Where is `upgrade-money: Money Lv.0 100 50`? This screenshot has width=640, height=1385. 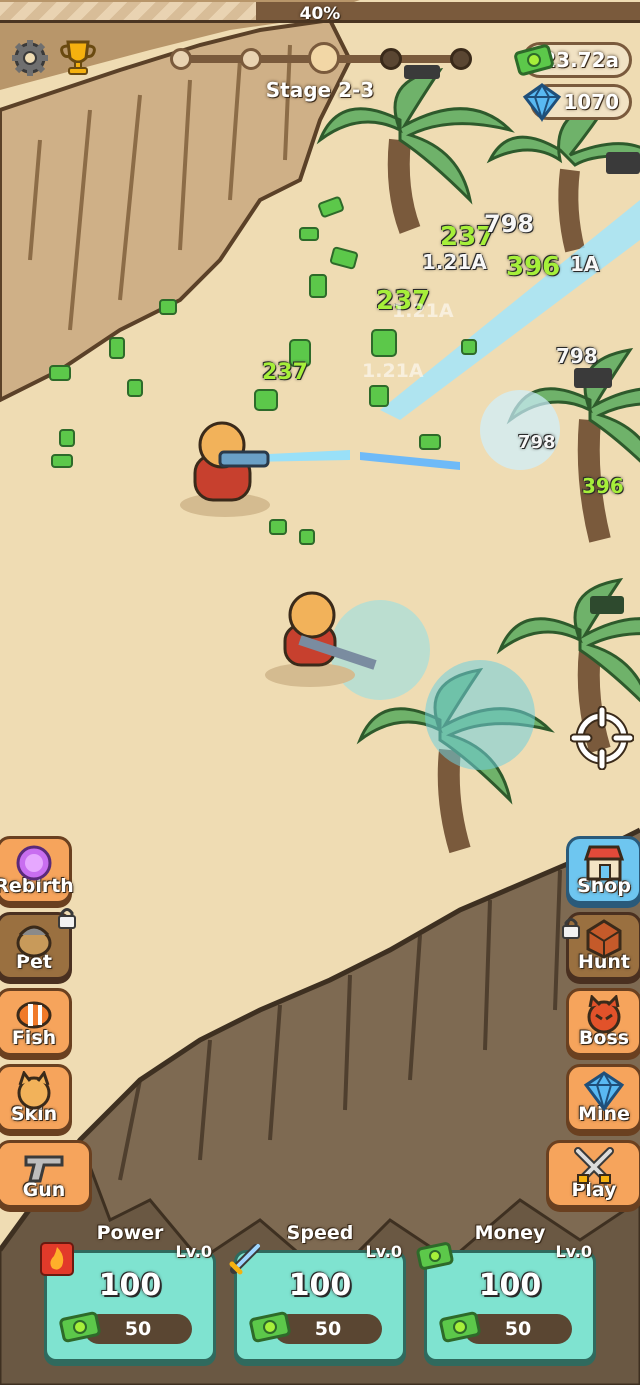
upgrade-money: Money Lv.0 100 50 is located at coordinates (506, 1292).